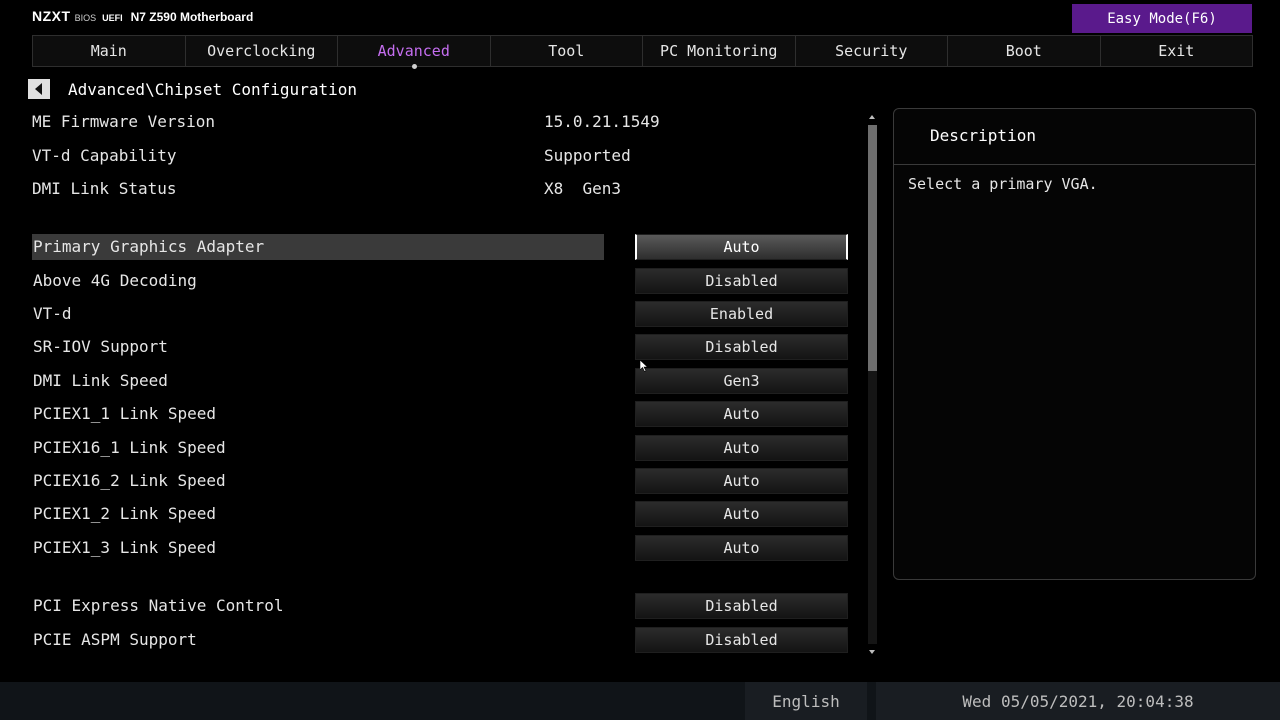 This screenshot has height=720, width=1280. Describe the element at coordinates (158, 605) in the screenshot. I see `setting-label: PCI Express Native Control` at that location.